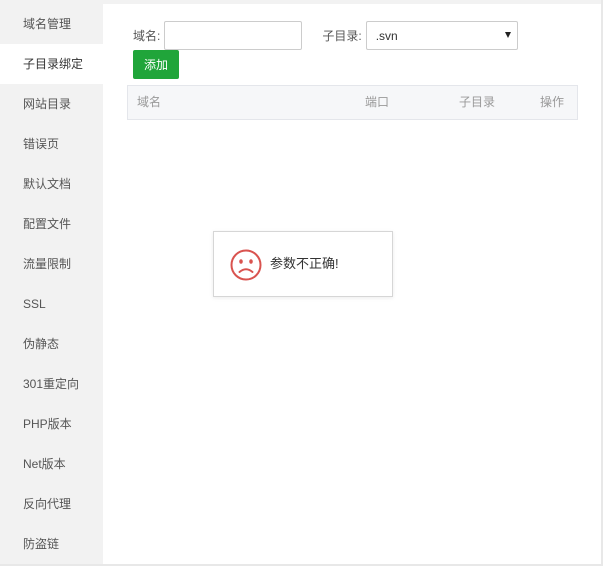 The image size is (603, 566). I want to click on sidebar-item-default-document: 默认文档, so click(51, 184).